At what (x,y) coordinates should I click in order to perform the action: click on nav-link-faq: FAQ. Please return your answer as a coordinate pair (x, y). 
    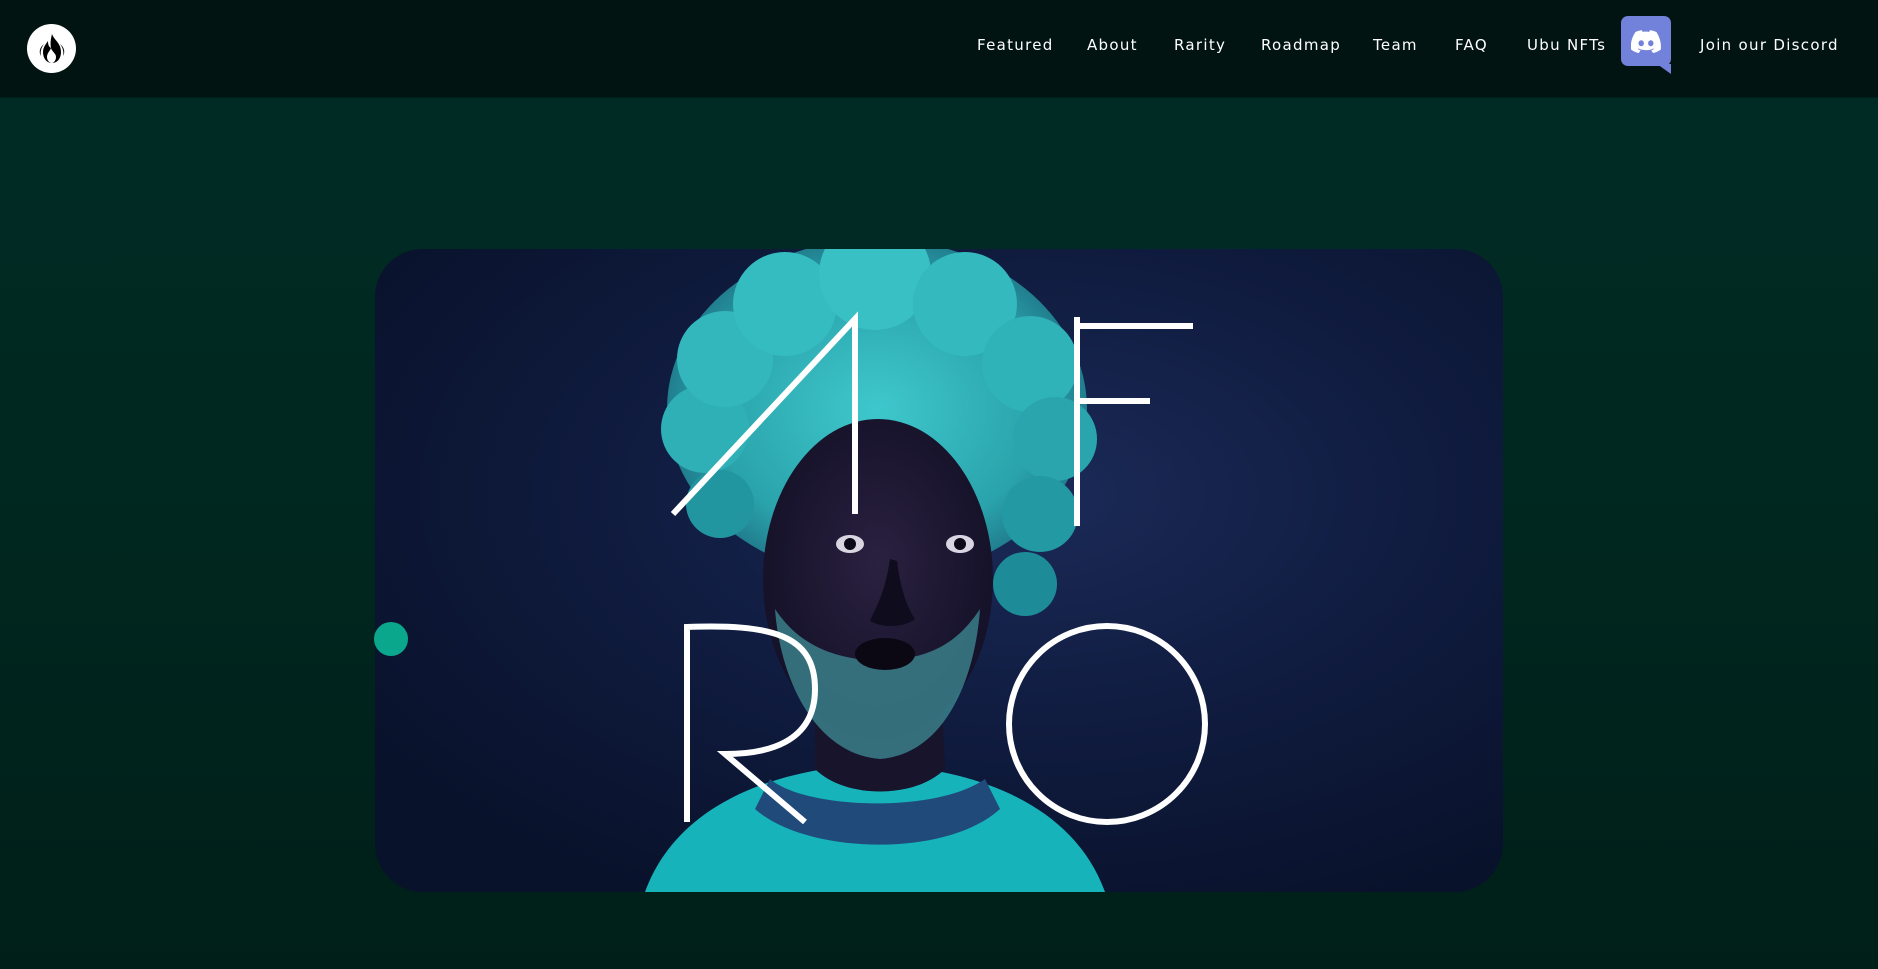
    Looking at the image, I should click on (1471, 45).